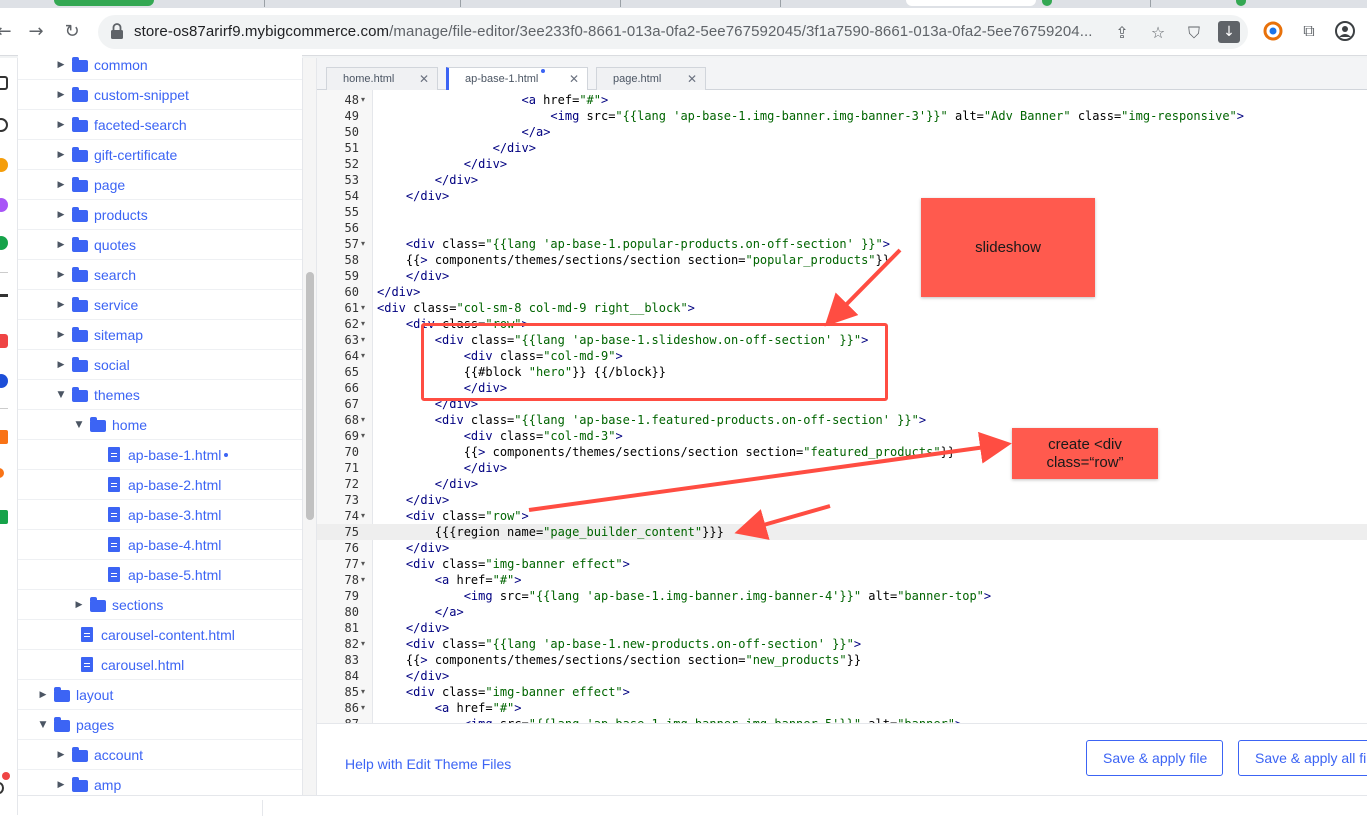 The height and width of the screenshot is (816, 1367). I want to click on tree-folder: ▼ pages, so click(160, 725).